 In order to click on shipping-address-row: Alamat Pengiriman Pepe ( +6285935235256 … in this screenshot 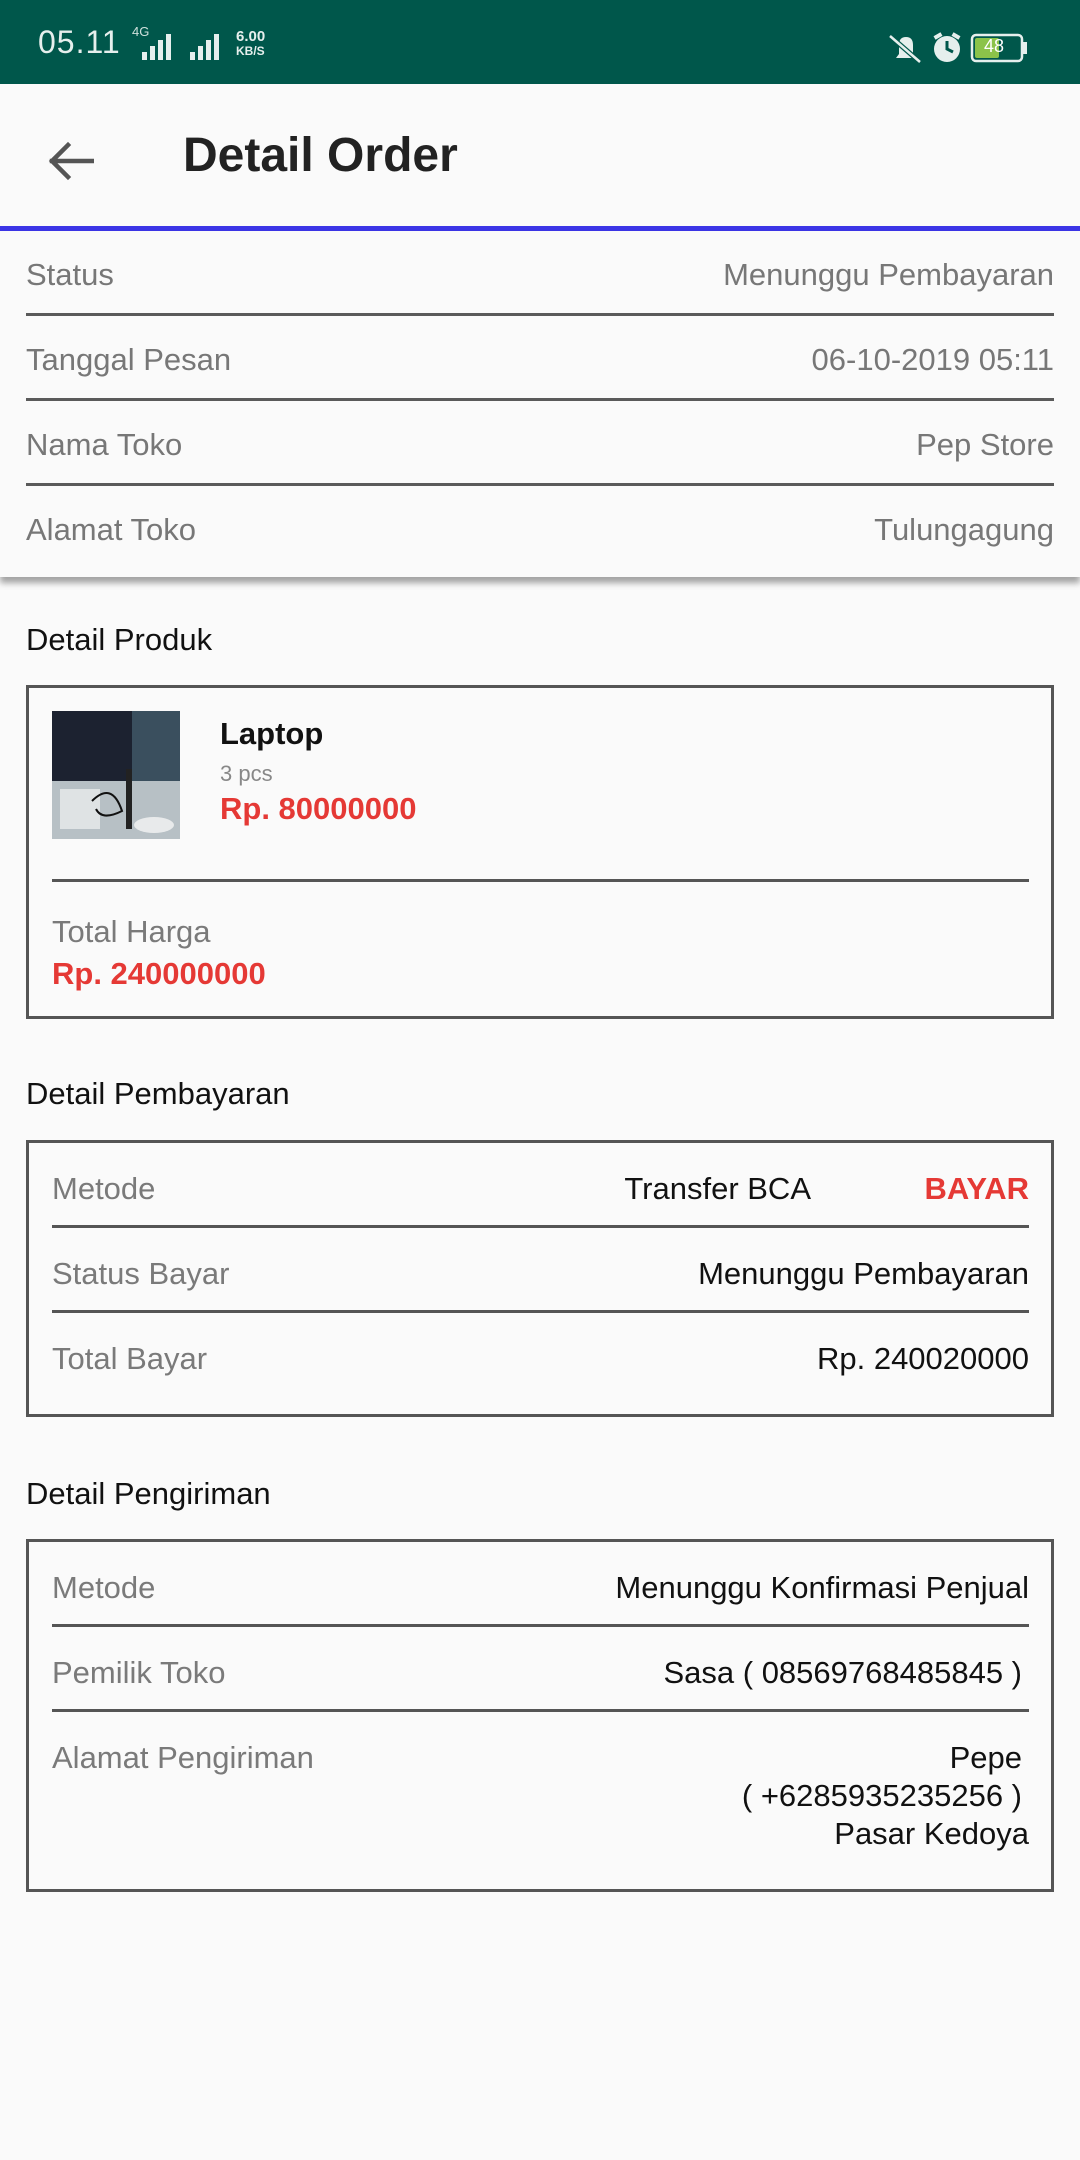, I will do `click(540, 1797)`.